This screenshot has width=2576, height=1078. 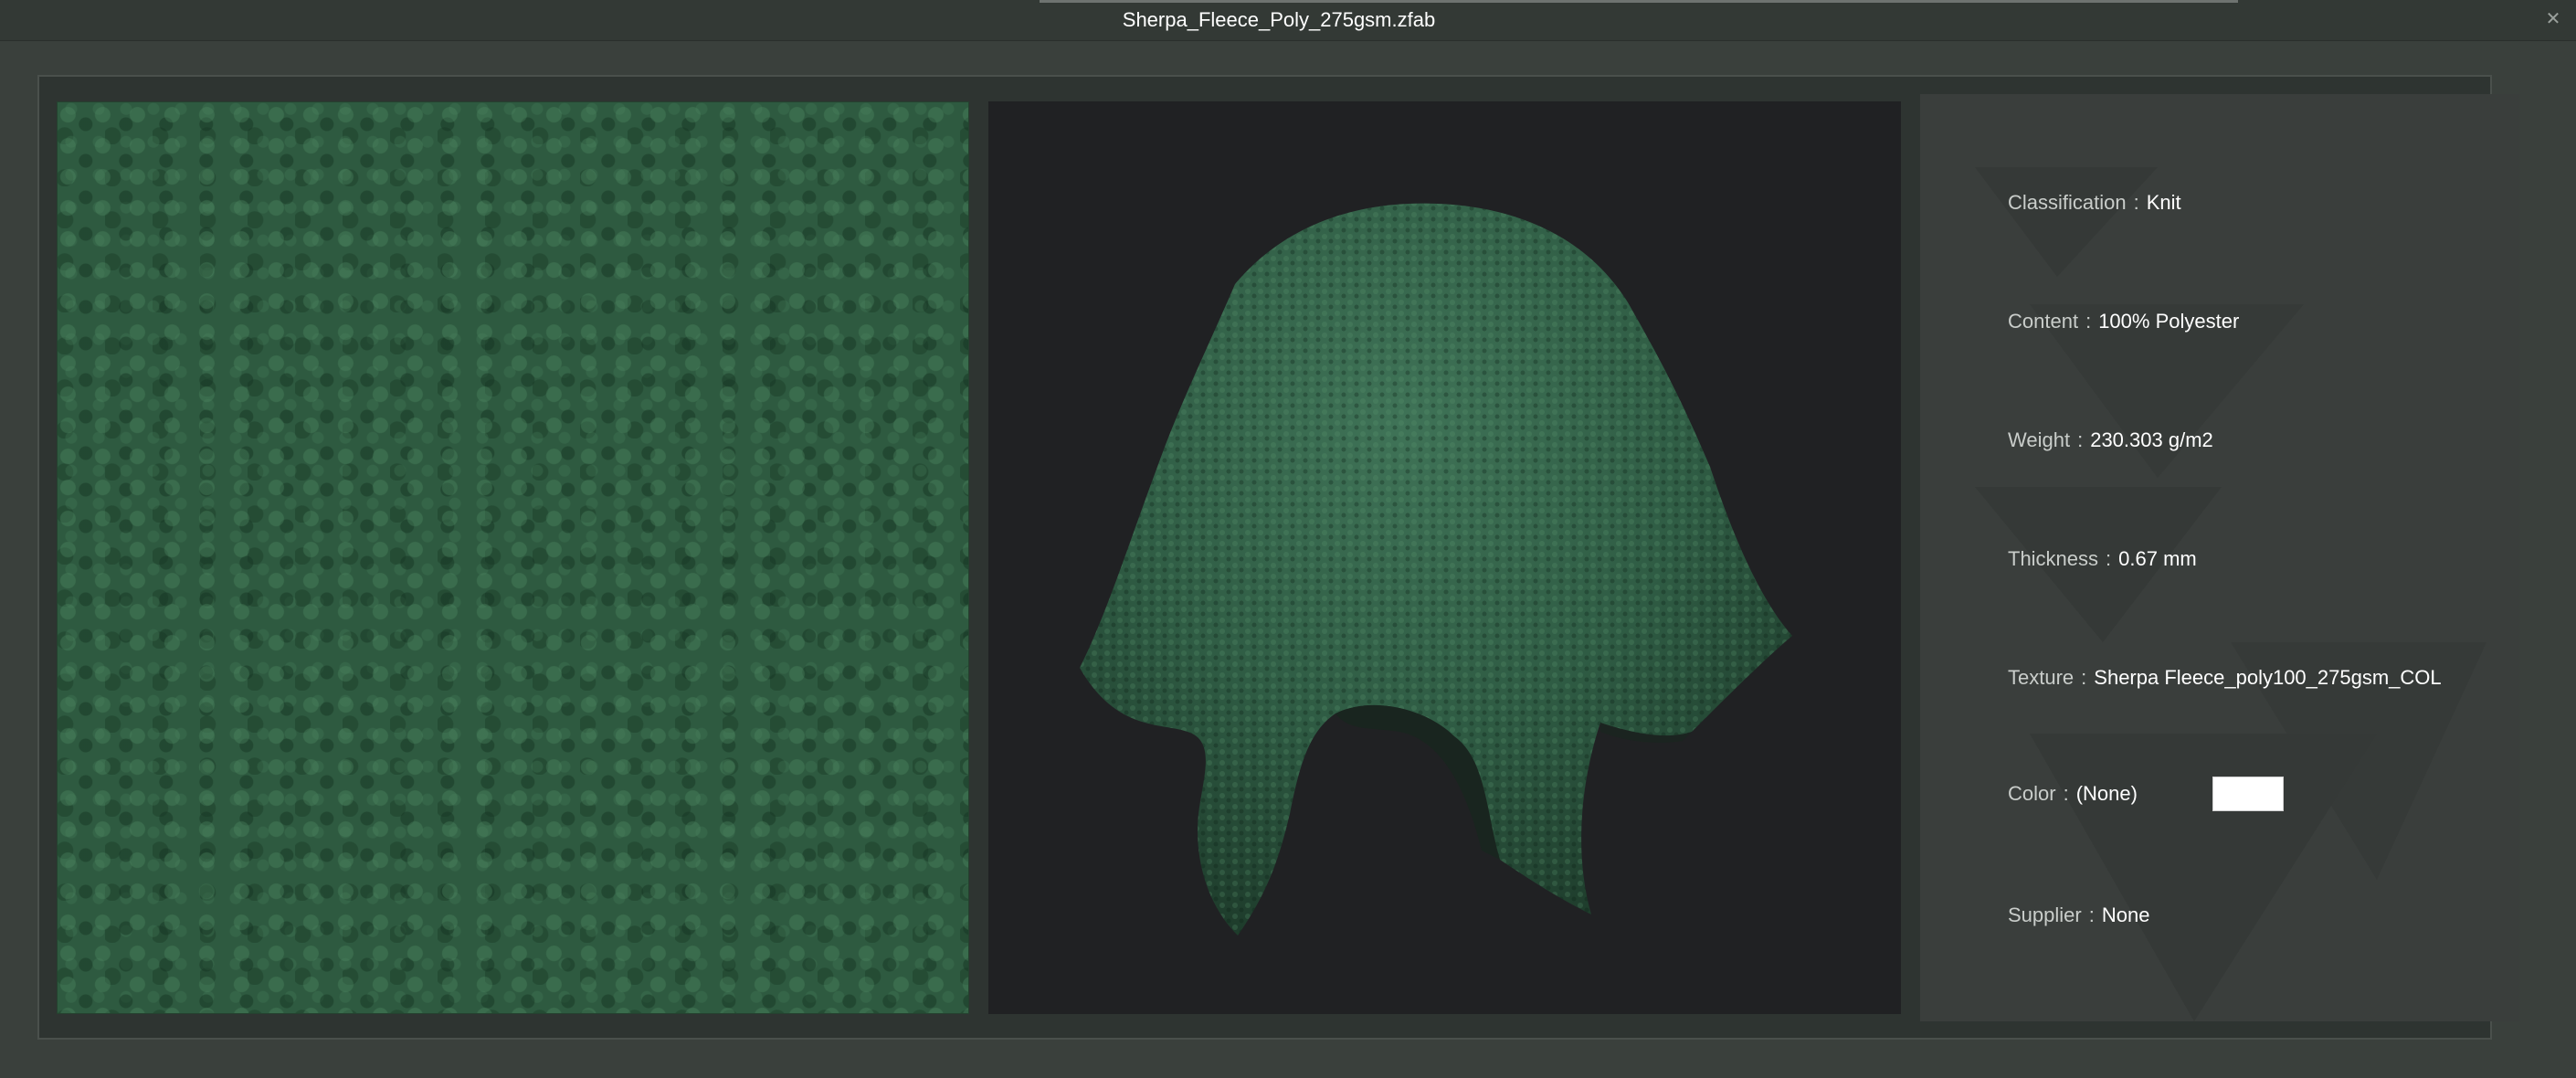 I want to click on property-value: None, so click(x=2125, y=915).